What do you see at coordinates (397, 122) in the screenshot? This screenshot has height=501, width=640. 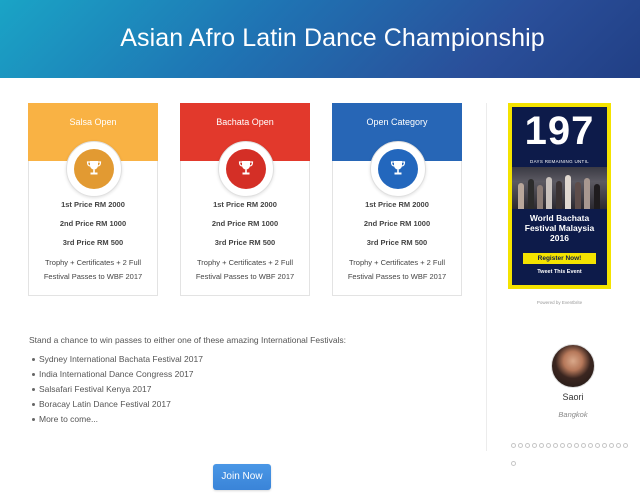 I see `card-title: Open Category` at bounding box center [397, 122].